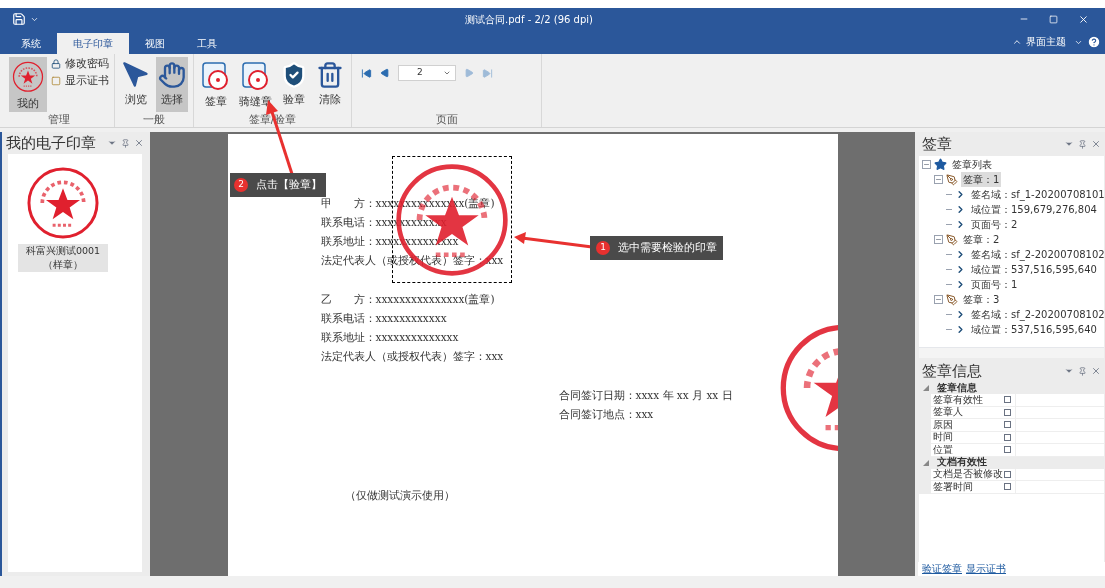 Image resolution: width=1105 pixels, height=588 pixels. Describe the element at coordinates (289, 184) in the screenshot. I see `callout-text: 点击【验章】` at that location.